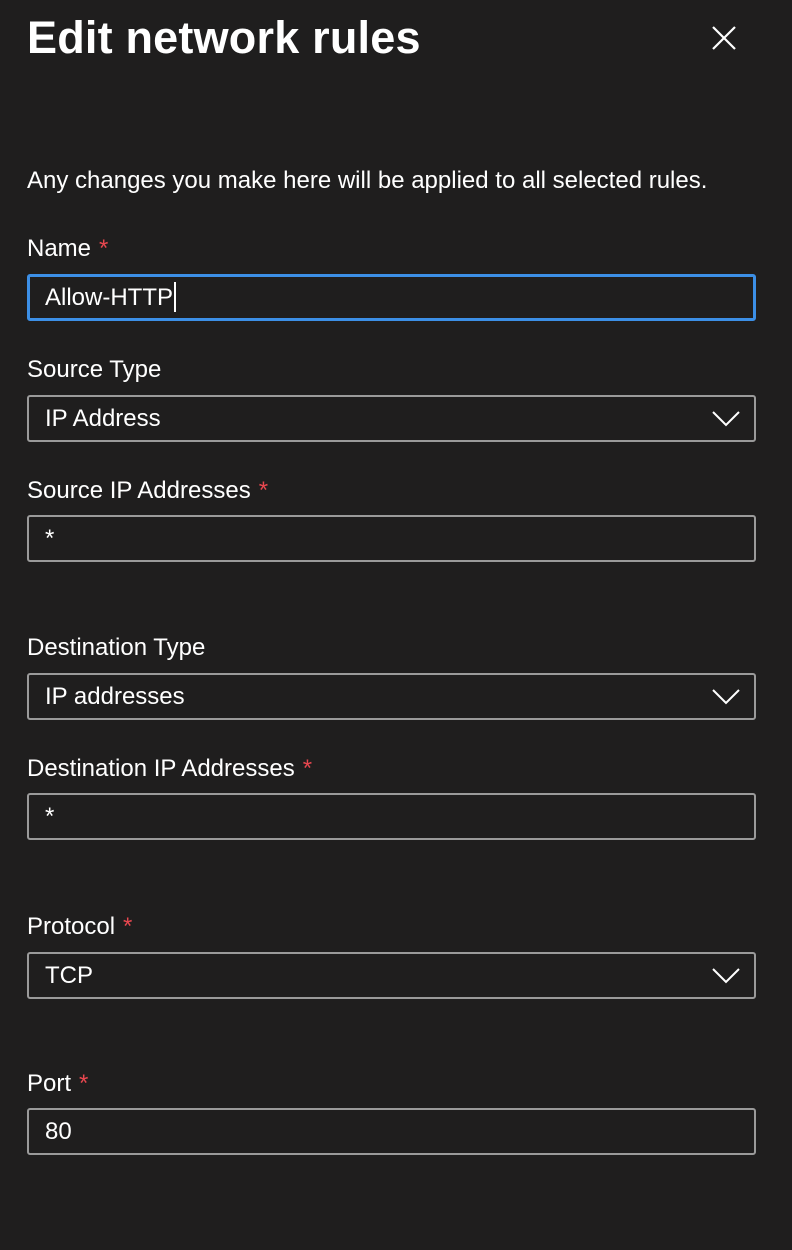 The image size is (792, 1250). I want to click on source-ip-required-mark: *, so click(263, 490).